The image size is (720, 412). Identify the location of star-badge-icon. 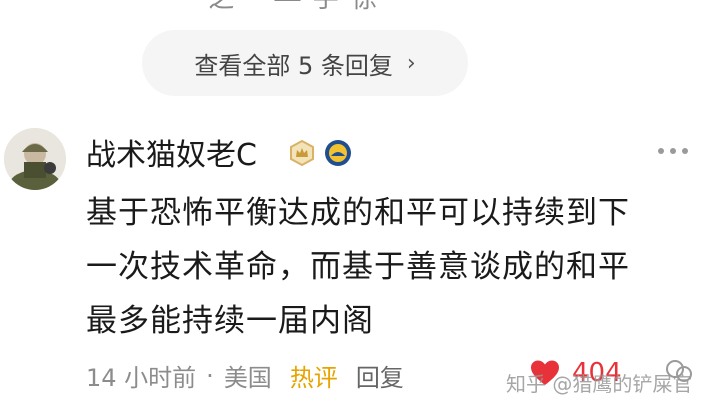
(338, 153).